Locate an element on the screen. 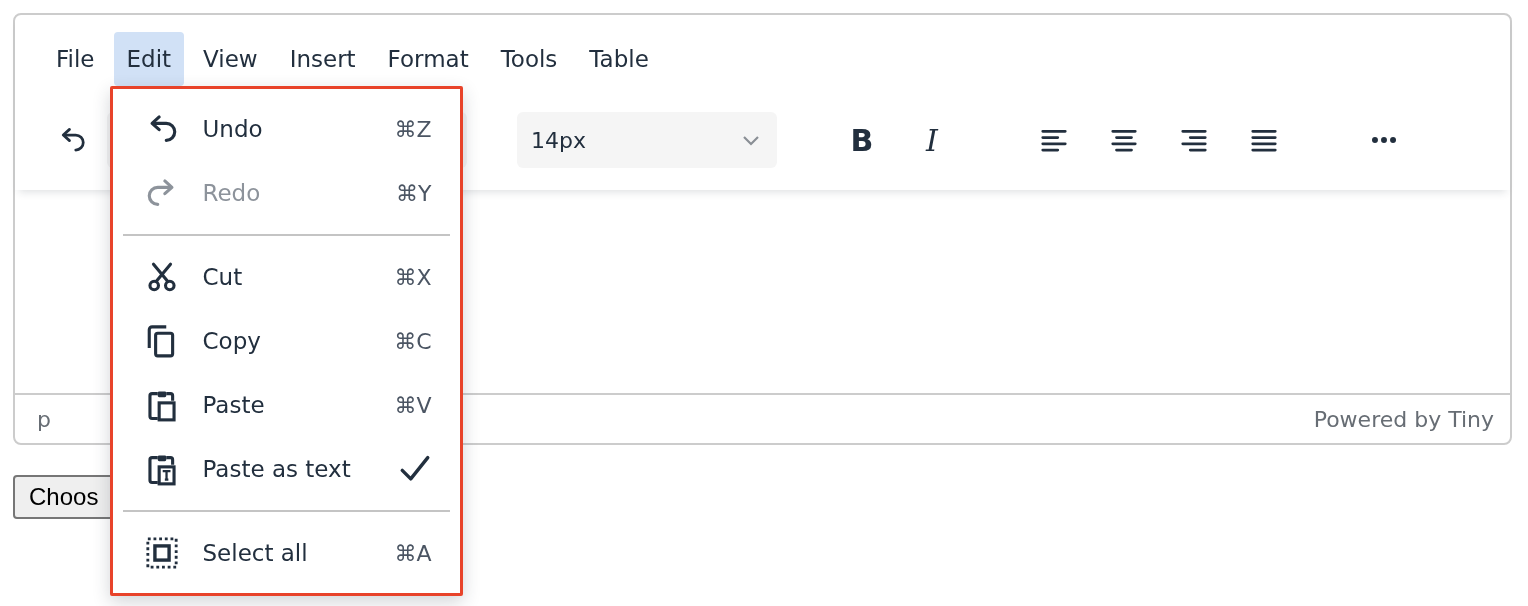 This screenshot has height=606, width=1528. menu-option: Select all ⌘A is located at coordinates (286, 553).